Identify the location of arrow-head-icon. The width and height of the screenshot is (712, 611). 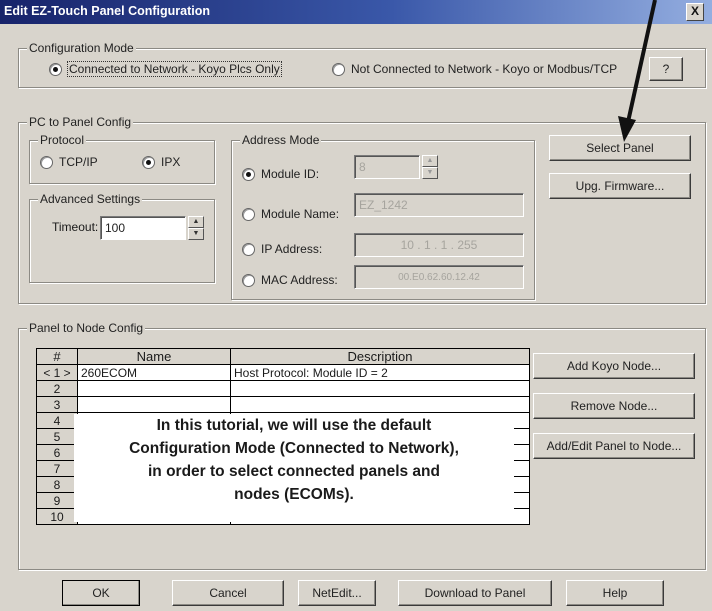
(627, 129).